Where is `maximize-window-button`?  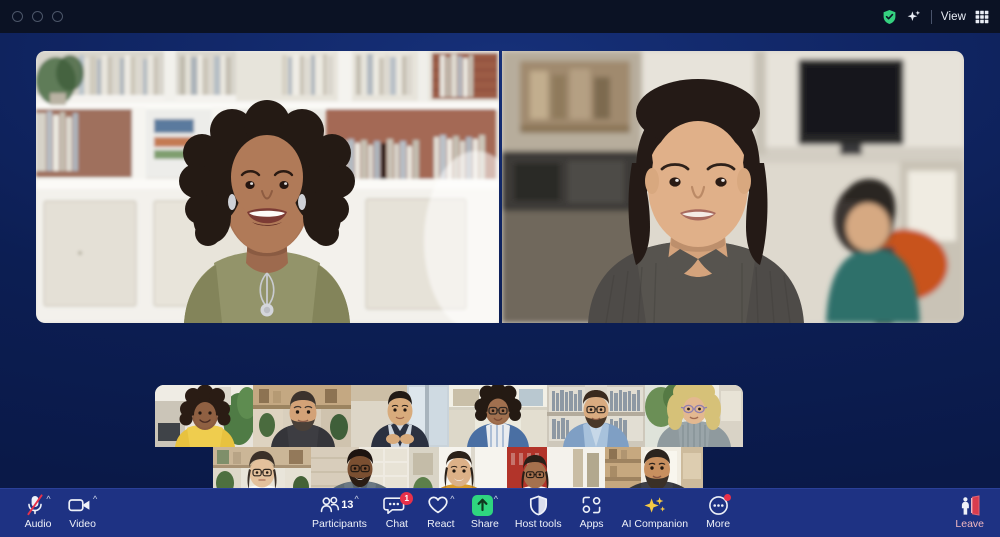 maximize-window-button is located at coordinates (57, 16).